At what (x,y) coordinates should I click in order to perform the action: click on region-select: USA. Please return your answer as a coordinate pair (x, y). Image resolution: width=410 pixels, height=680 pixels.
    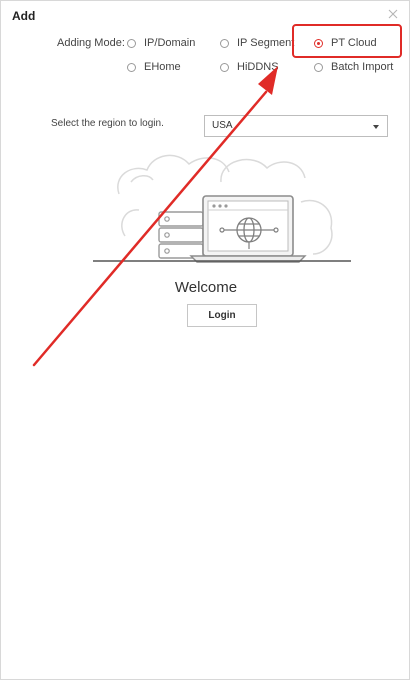
    Looking at the image, I should click on (296, 126).